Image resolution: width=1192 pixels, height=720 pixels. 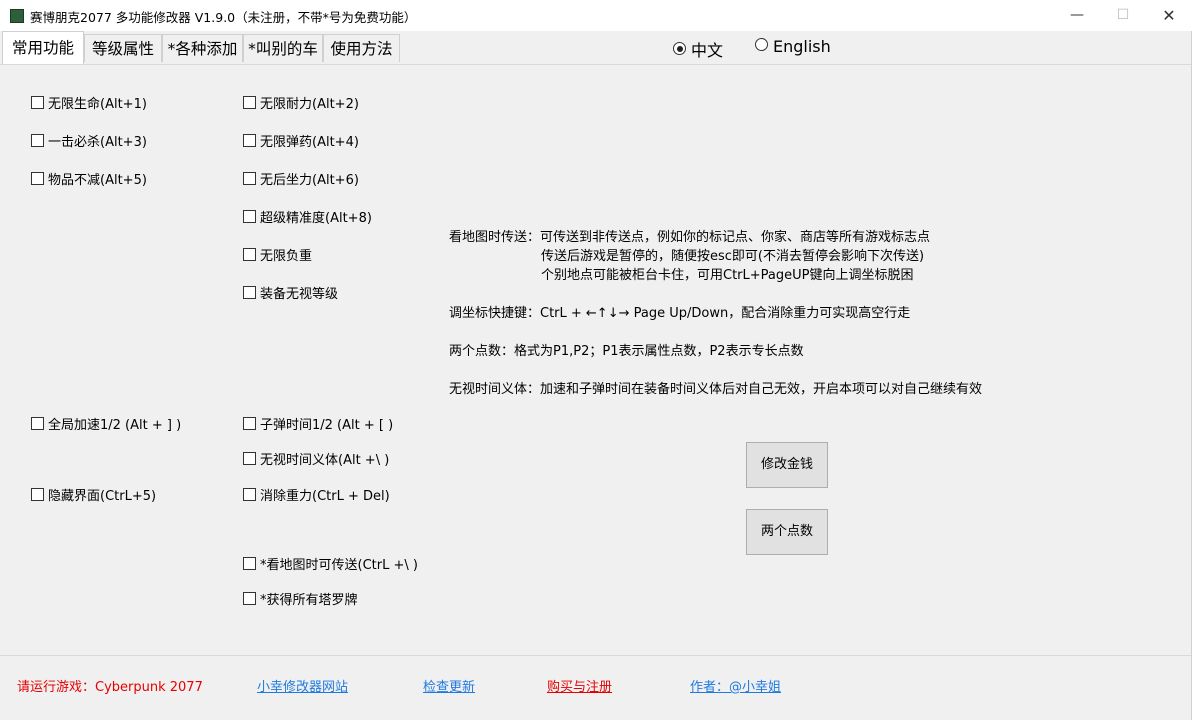 I want to click on checkbox-items-not-decrease: 物品不减(Alt+5), so click(x=89, y=178).